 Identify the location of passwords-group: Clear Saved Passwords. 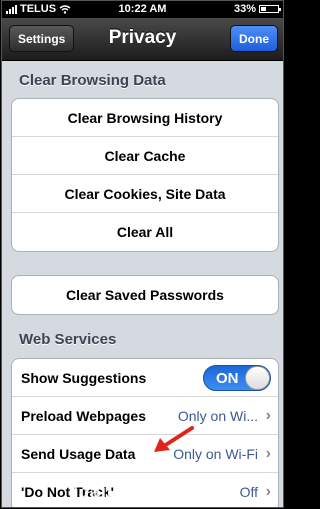
(145, 295).